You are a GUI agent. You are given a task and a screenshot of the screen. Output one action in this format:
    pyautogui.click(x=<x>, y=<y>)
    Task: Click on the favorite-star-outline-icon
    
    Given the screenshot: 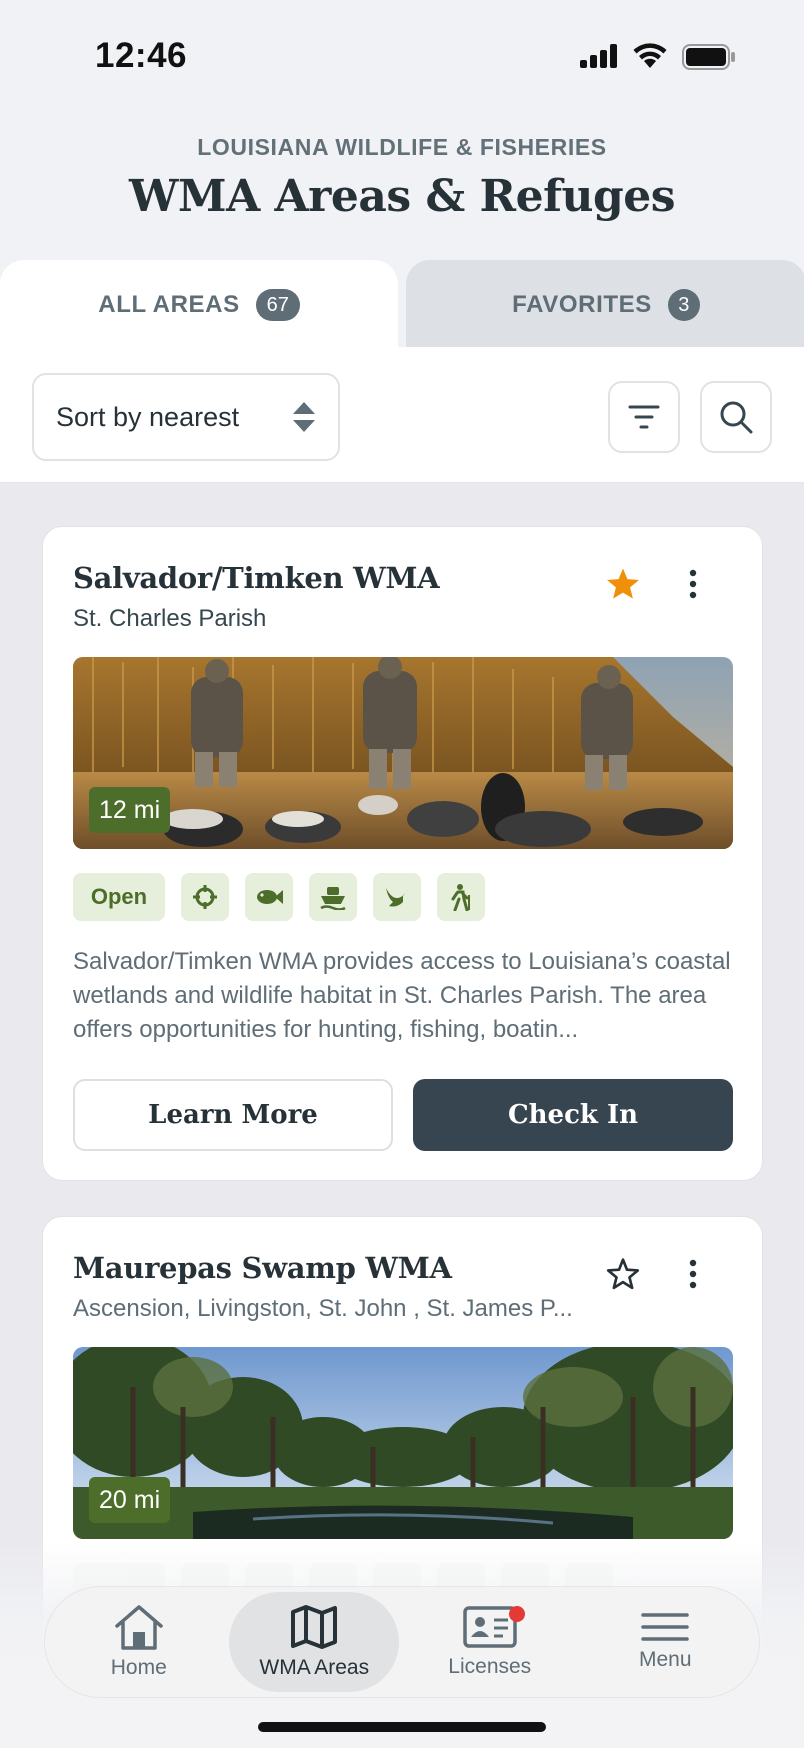 What is the action you would take?
    pyautogui.click(x=623, y=1274)
    